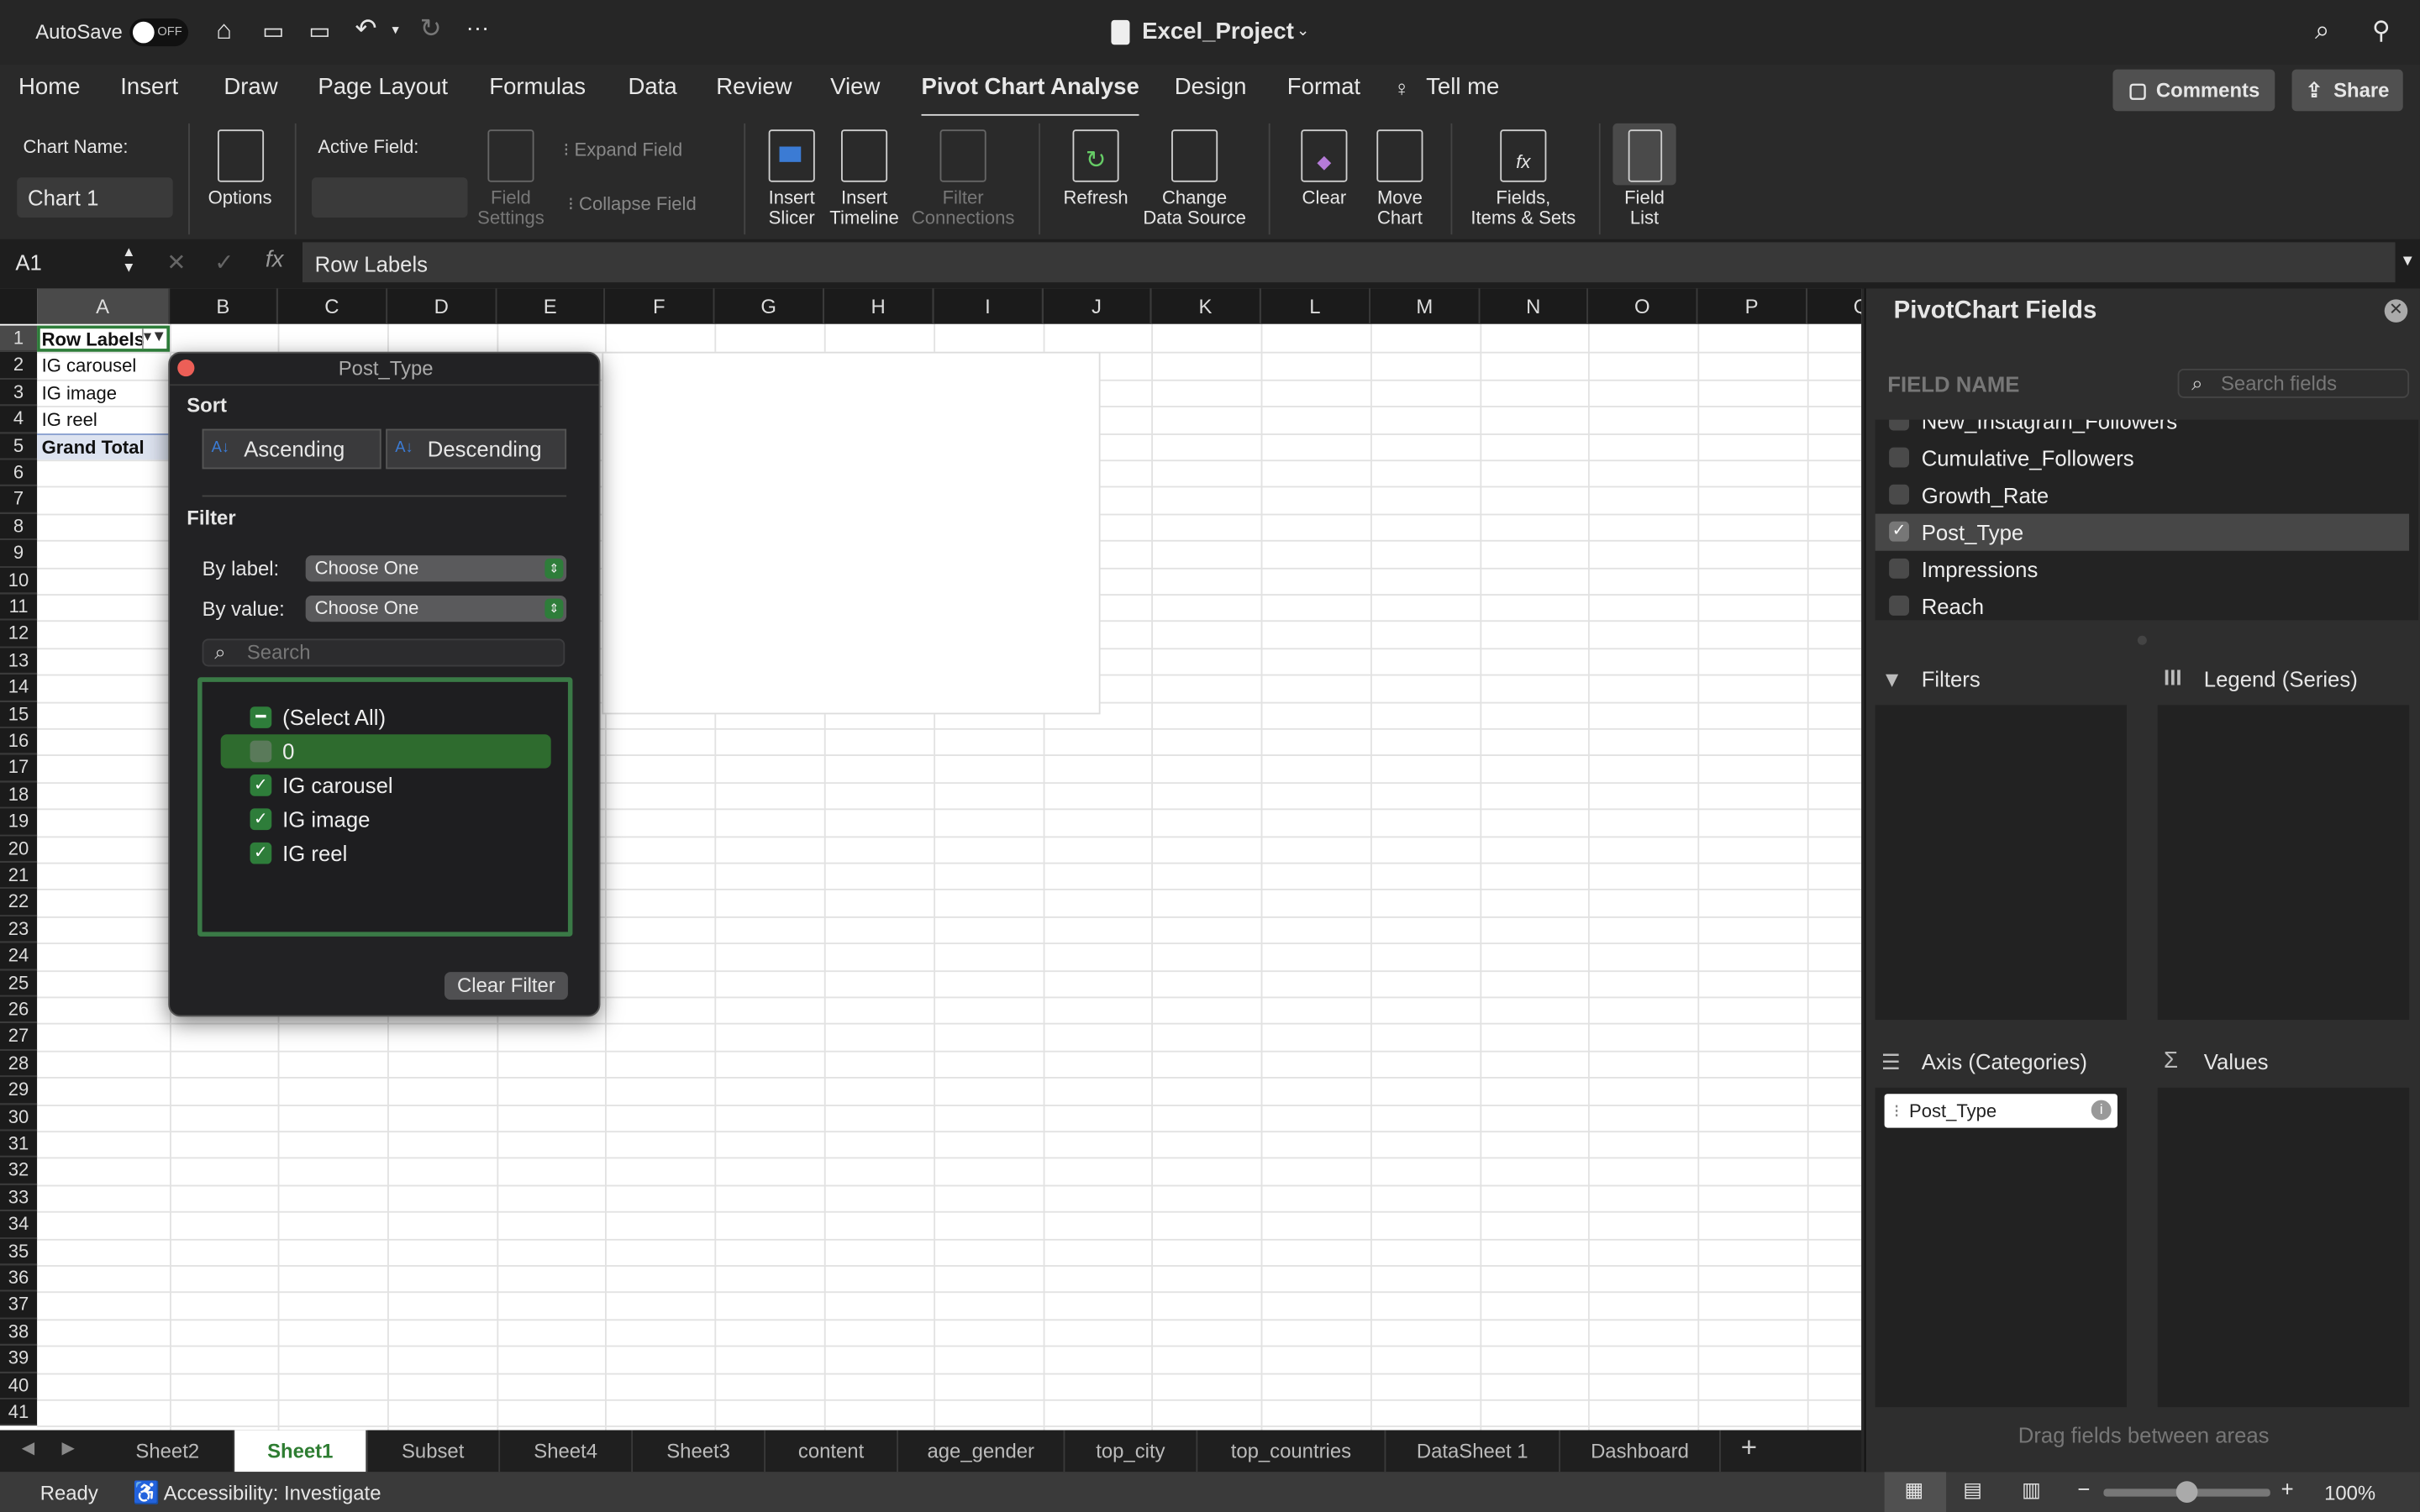  Describe the element at coordinates (386, 785) in the screenshot. I see `filter-item: ✓ IG carousel` at that location.